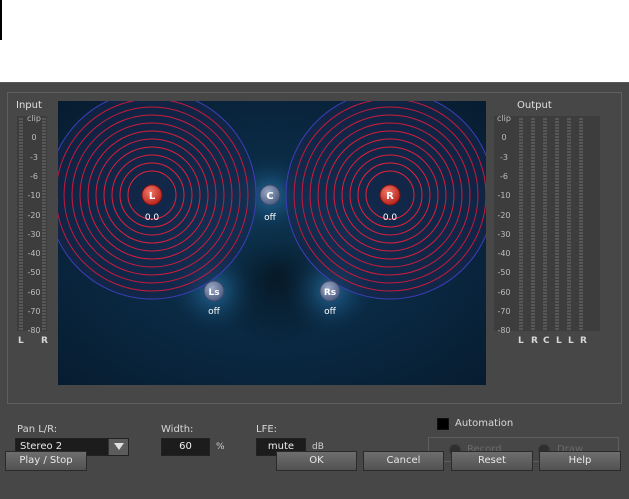 The width and height of the screenshot is (629, 499). I want to click on output-channel-4: L, so click(559, 341).